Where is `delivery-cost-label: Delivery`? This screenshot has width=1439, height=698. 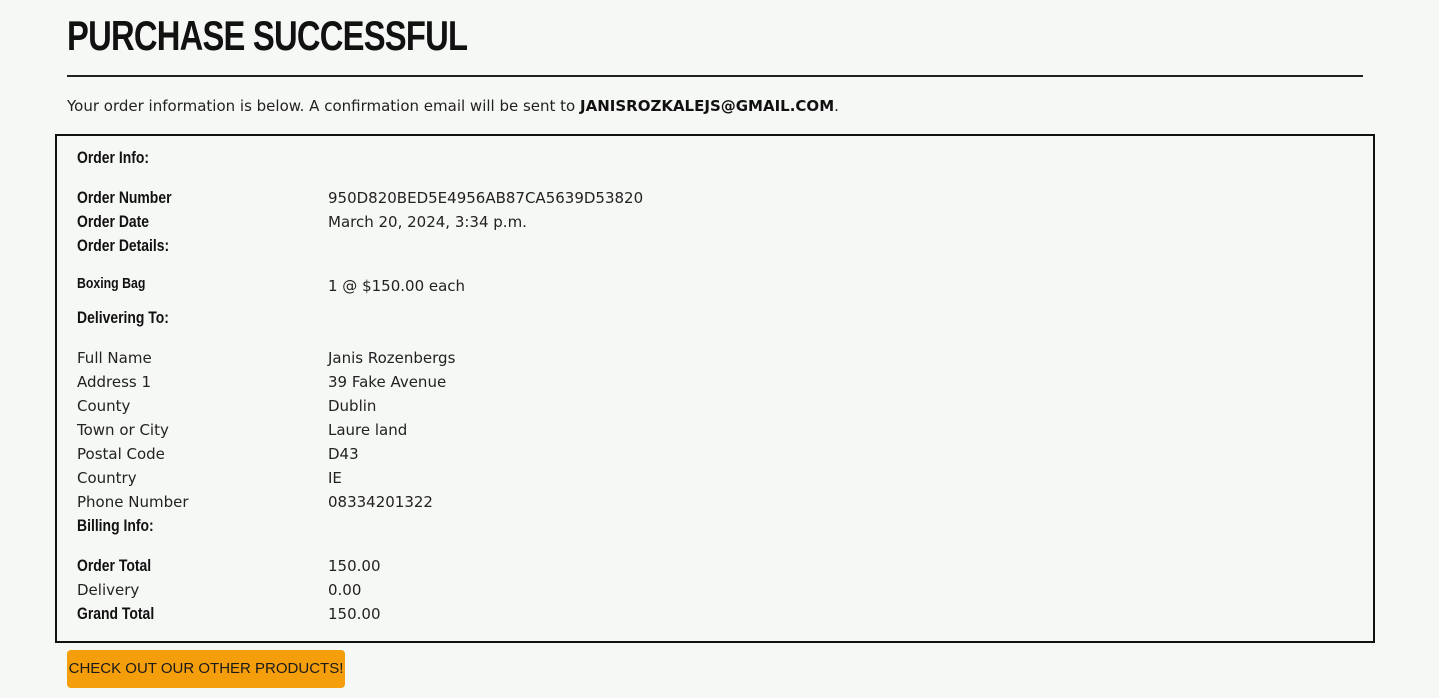 delivery-cost-label: Delivery is located at coordinates (108, 590).